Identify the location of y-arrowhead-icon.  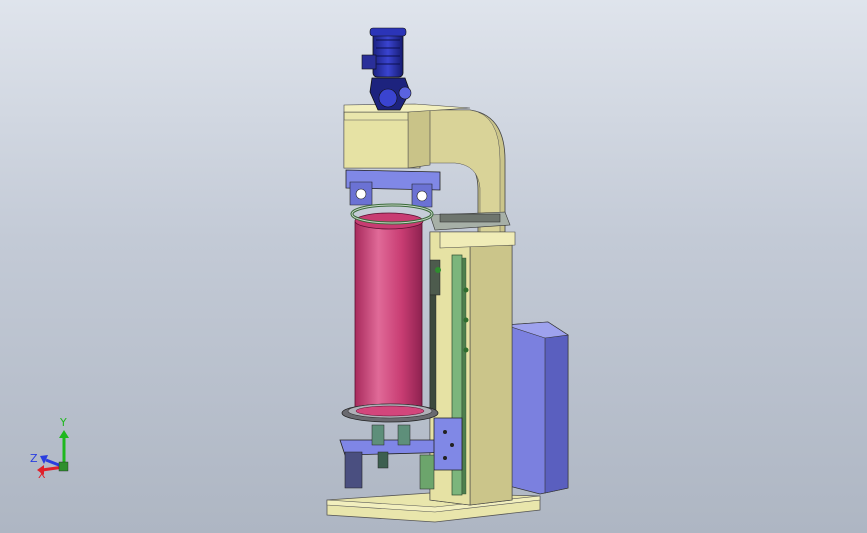
(64, 434).